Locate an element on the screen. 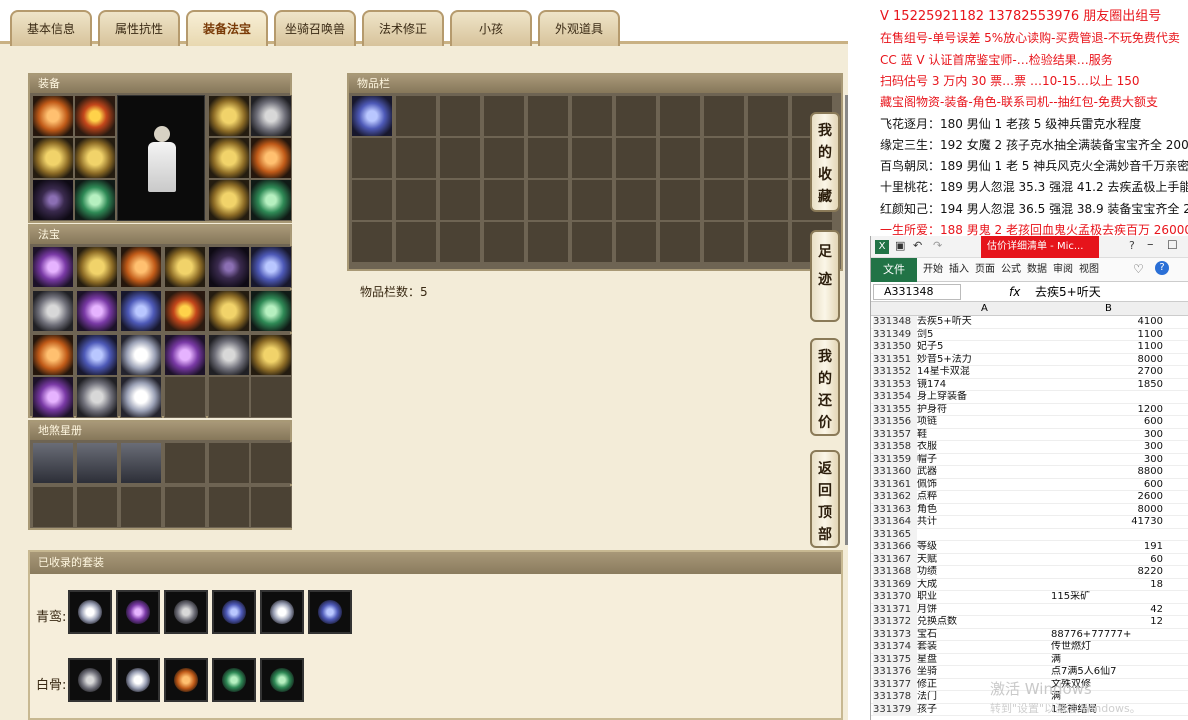 The image size is (1188, 720). inventory-item is located at coordinates (372, 116).